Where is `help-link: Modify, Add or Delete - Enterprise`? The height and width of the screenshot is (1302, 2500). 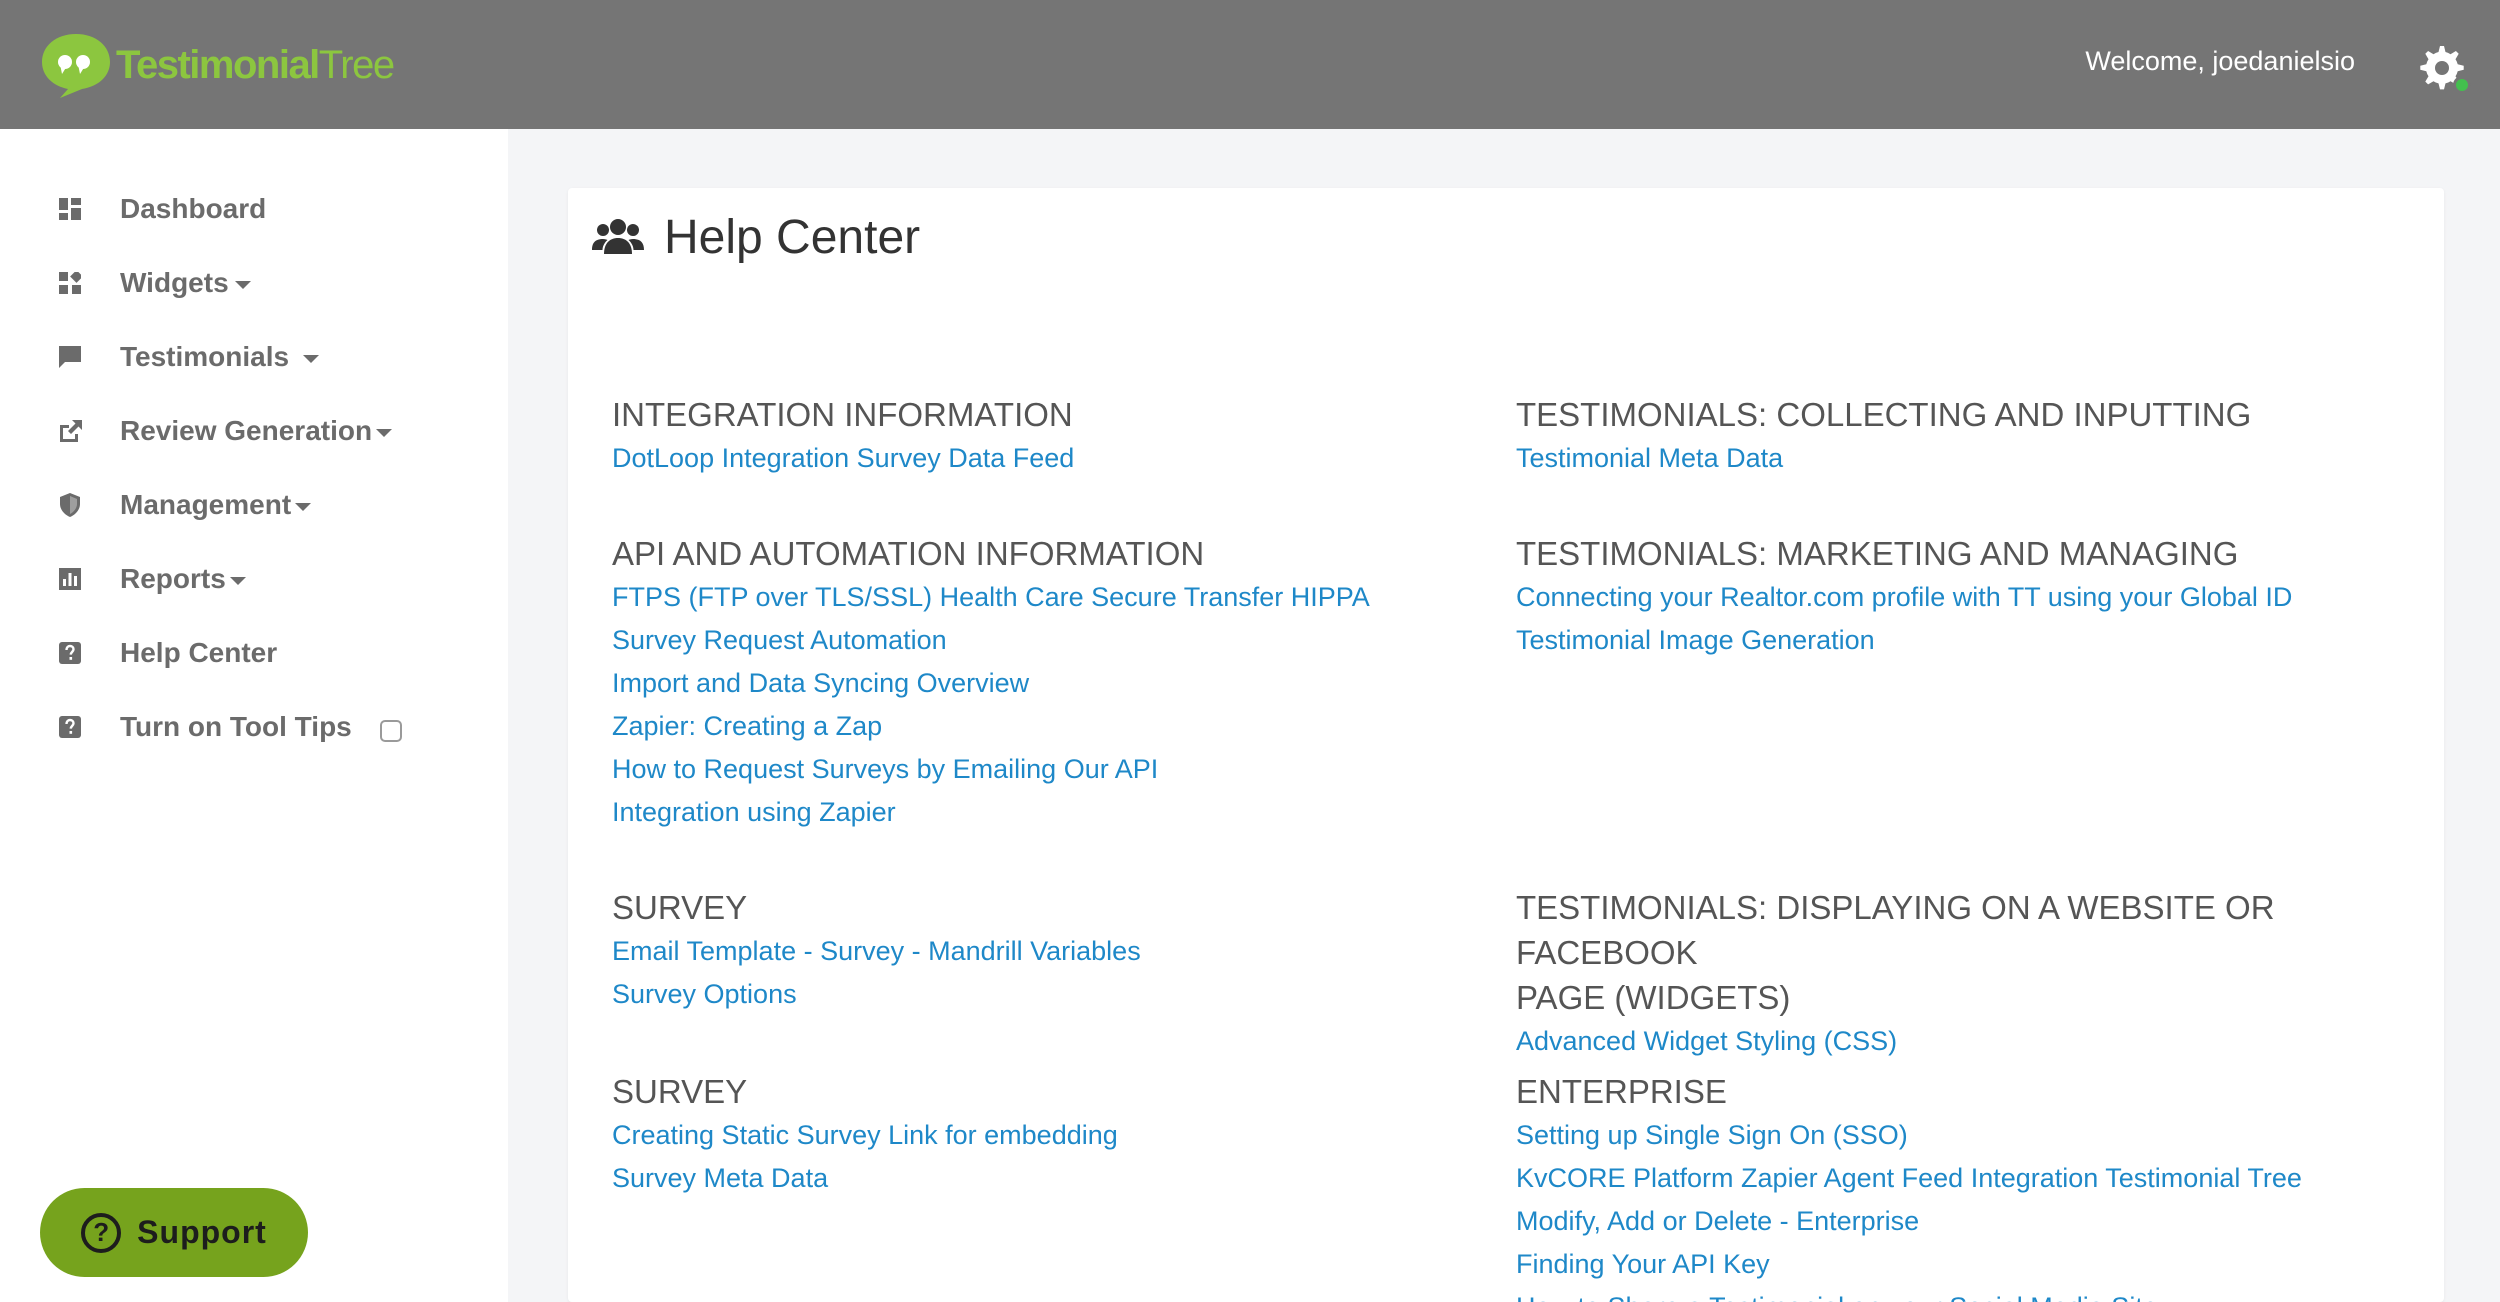 help-link: Modify, Add or Delete - Enterprise is located at coordinates (1966, 1221).